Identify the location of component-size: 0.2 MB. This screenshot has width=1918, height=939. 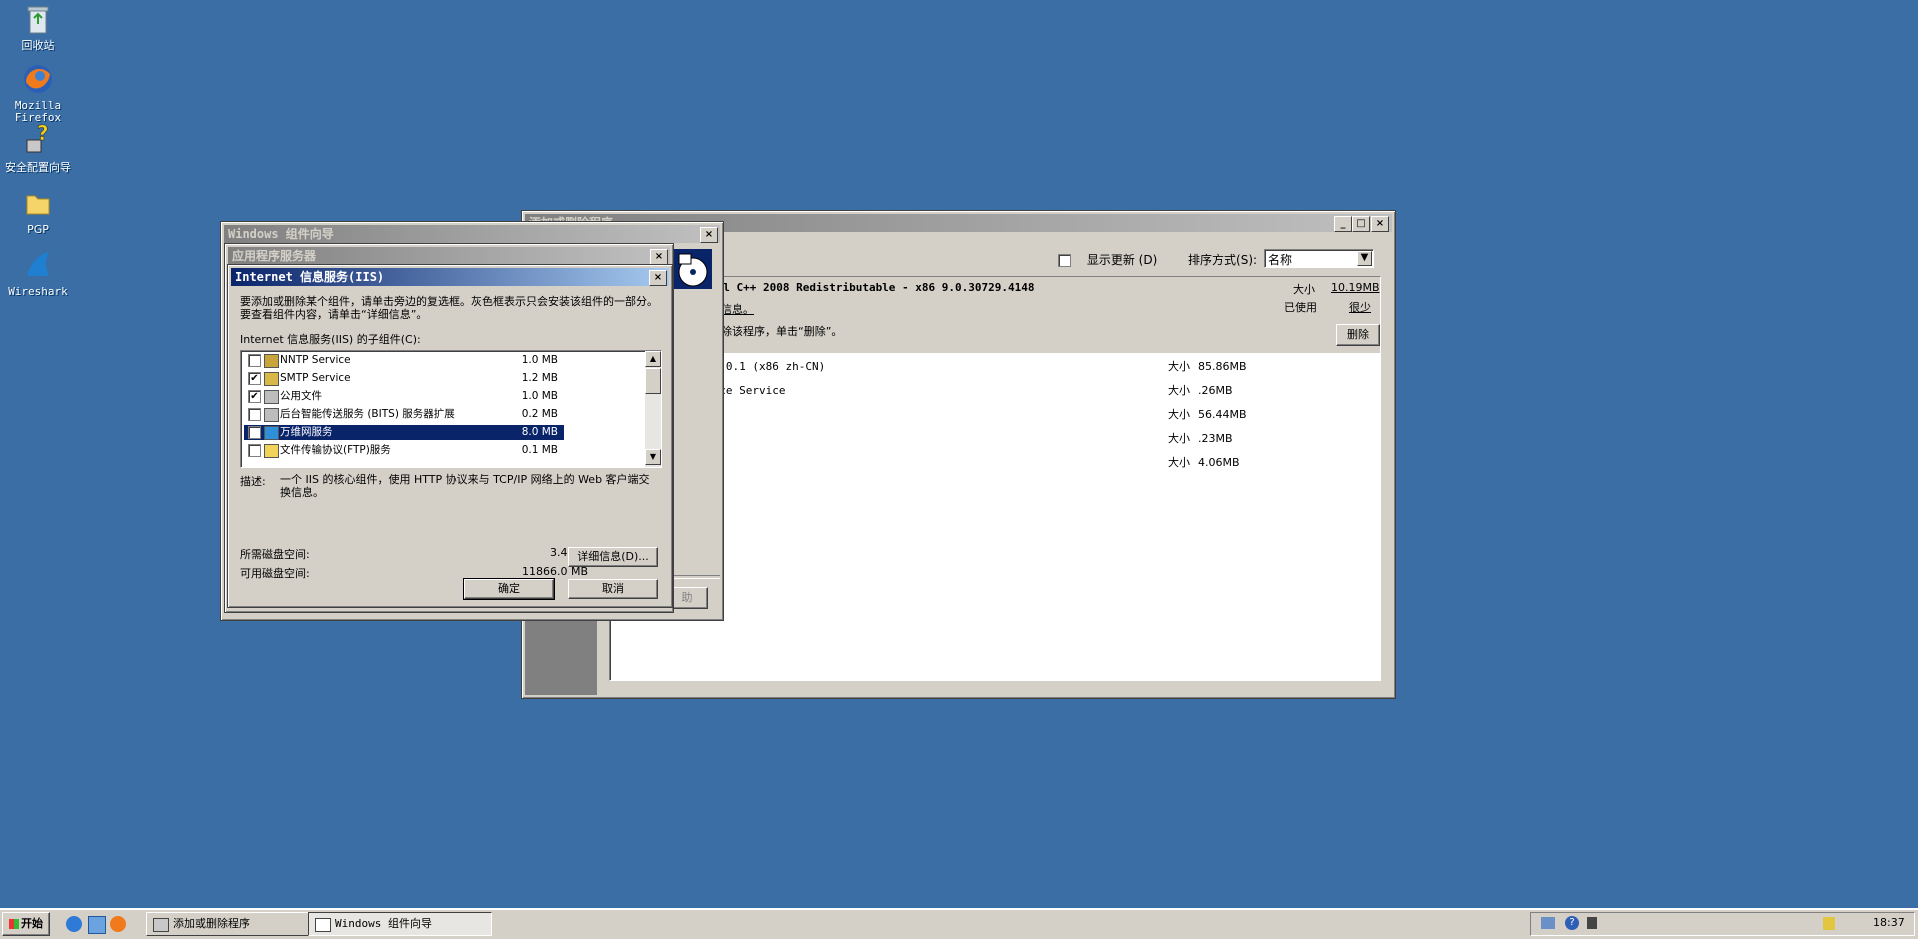
(539, 414).